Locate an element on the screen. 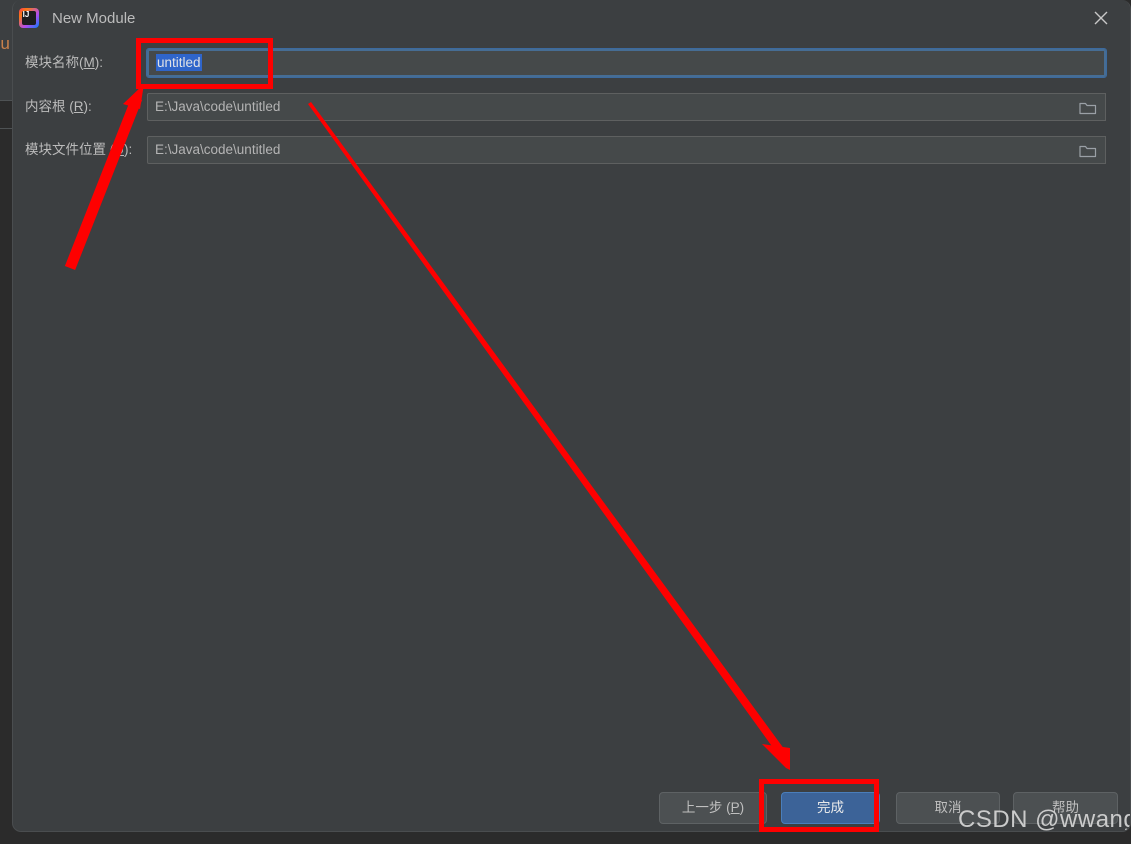 The image size is (1131, 844). label-content-root: 内容根 (R): is located at coordinates (58, 106).